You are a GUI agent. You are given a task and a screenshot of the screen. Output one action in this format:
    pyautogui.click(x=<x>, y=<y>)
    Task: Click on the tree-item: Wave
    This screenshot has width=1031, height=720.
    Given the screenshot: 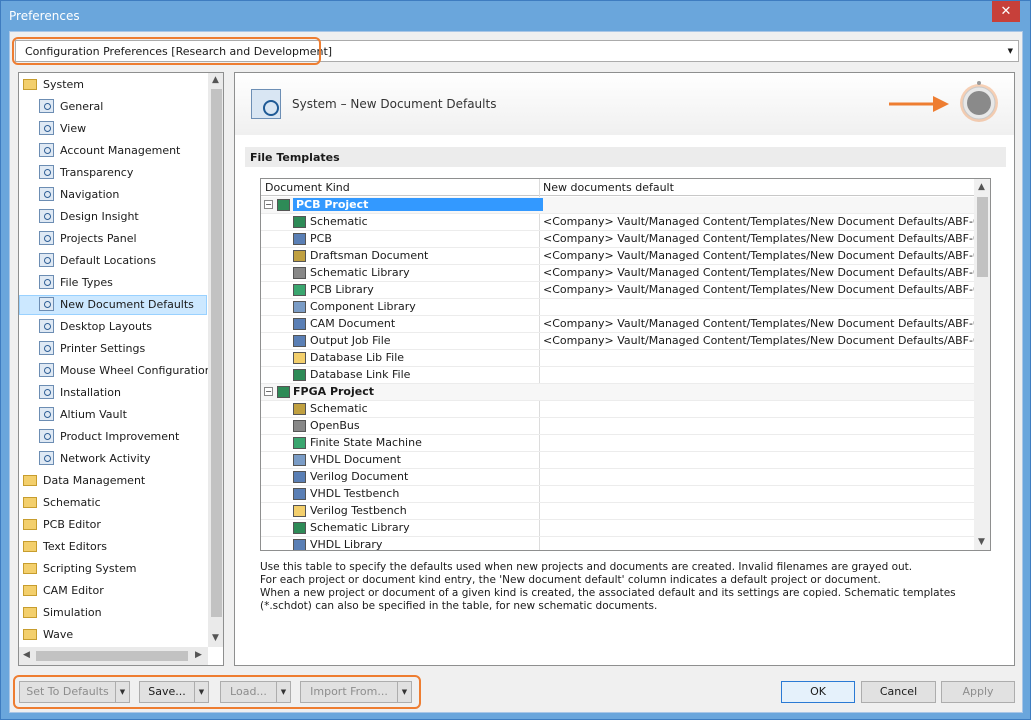 What is the action you would take?
    pyautogui.click(x=48, y=635)
    